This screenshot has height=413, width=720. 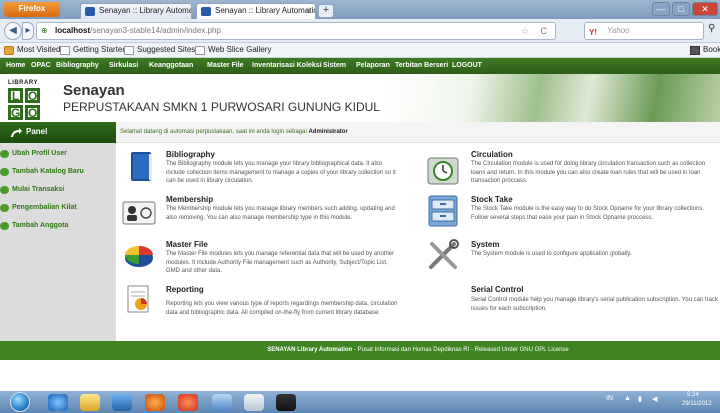 I want to click on panel-header: Panel, so click(x=58, y=132).